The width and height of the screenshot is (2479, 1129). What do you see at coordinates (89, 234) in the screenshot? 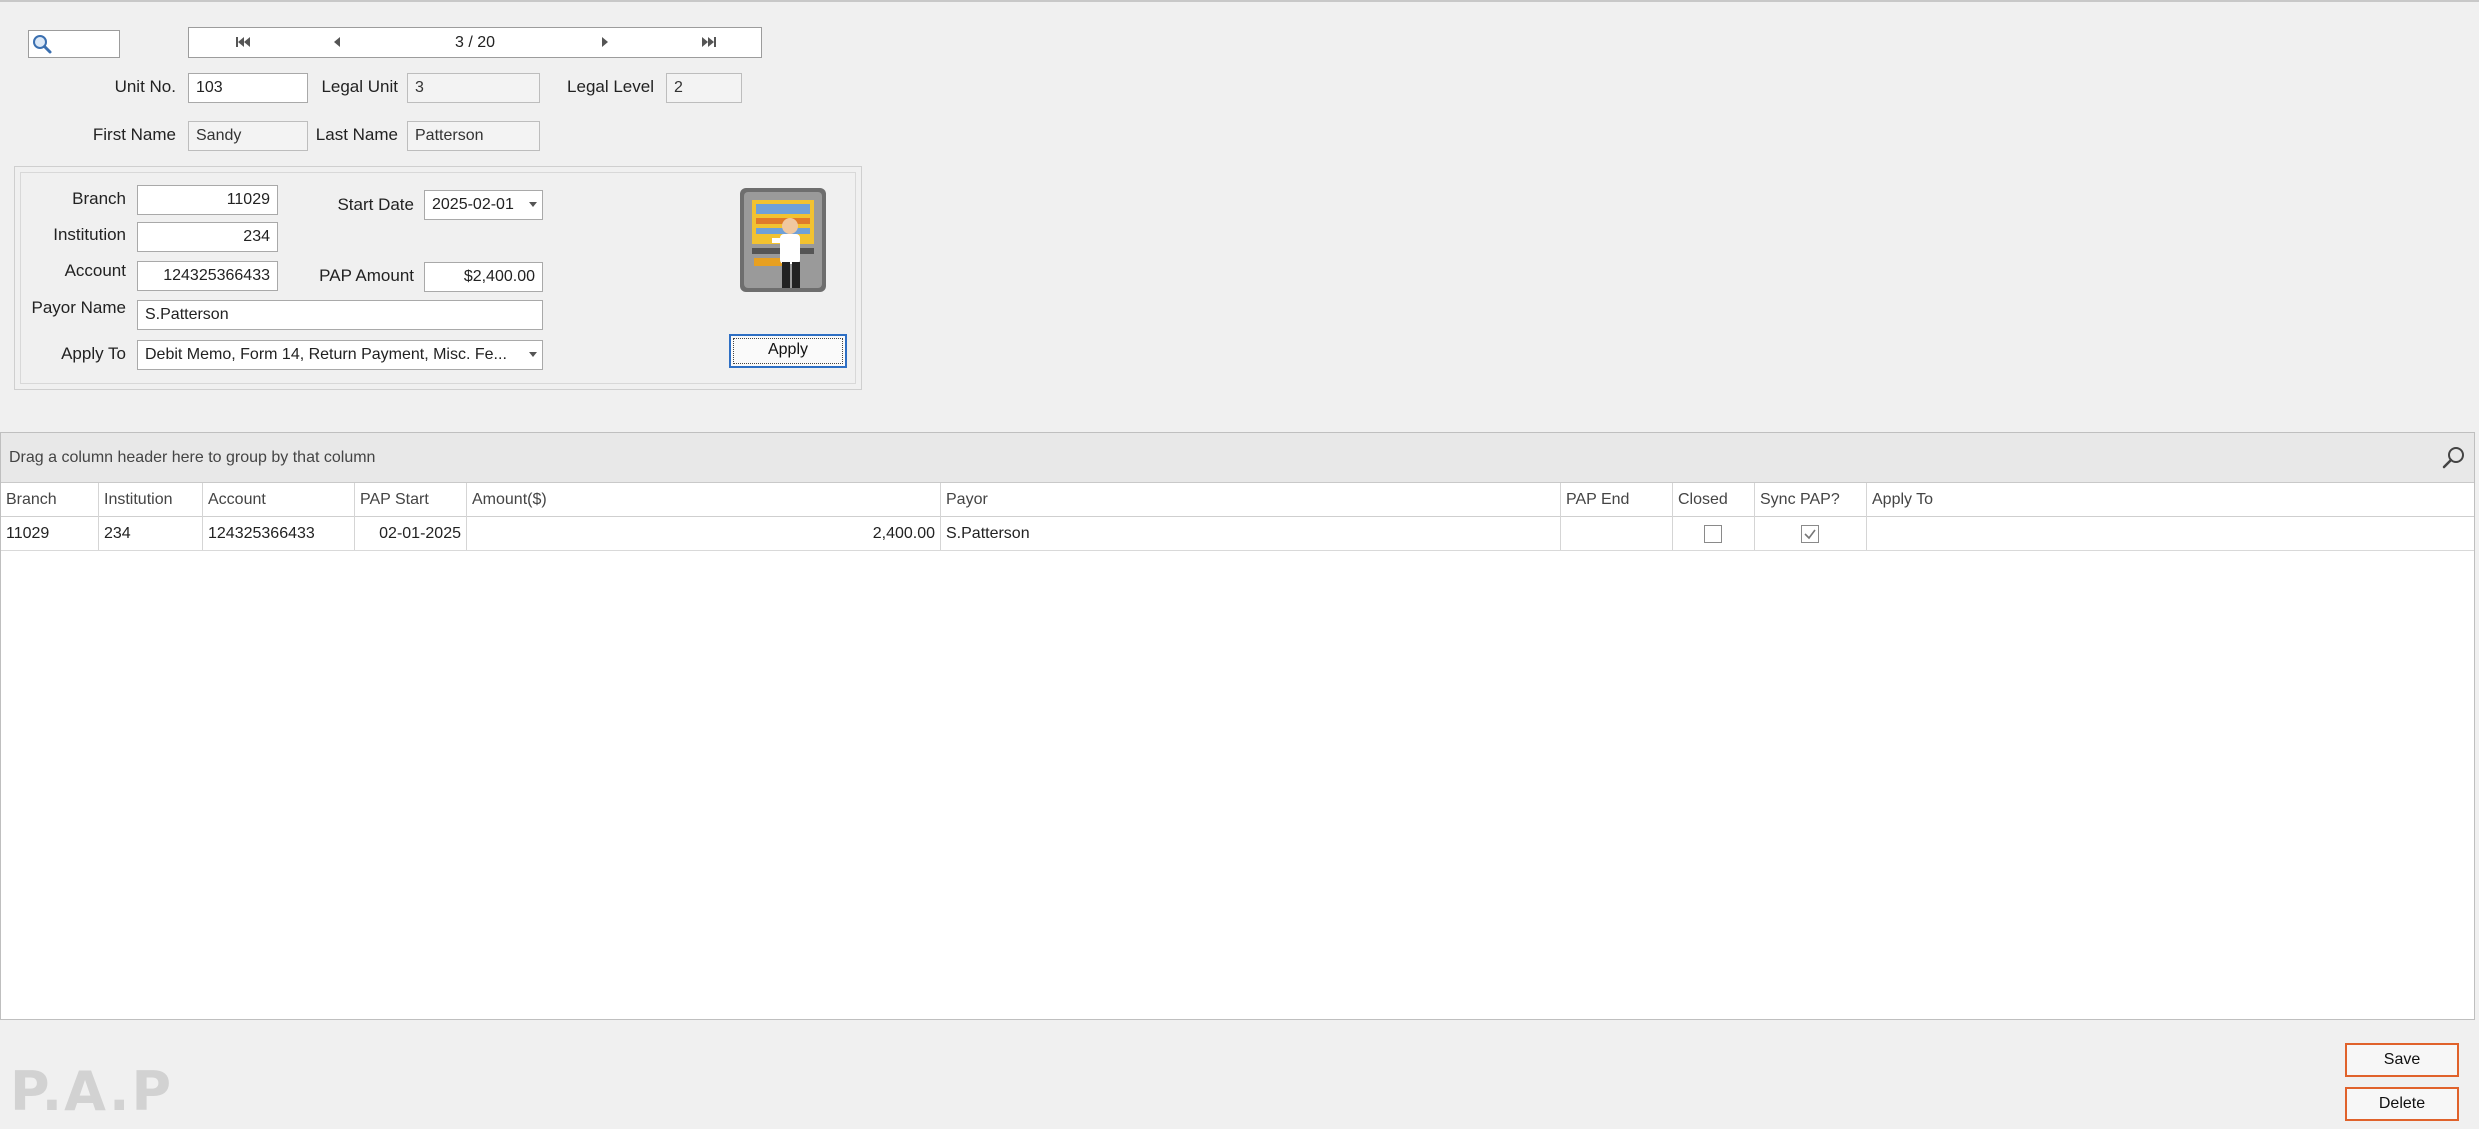
I see `institution-label: Institution` at bounding box center [89, 234].